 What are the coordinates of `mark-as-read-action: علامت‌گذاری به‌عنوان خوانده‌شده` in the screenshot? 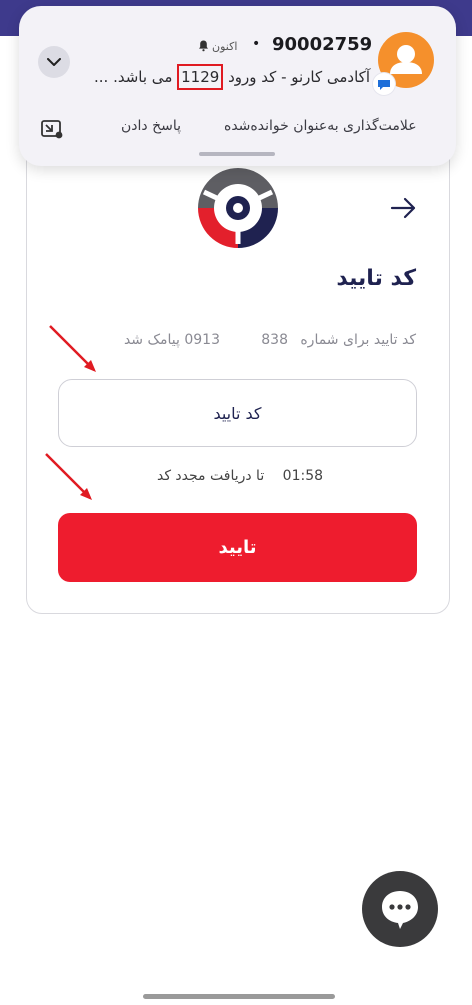 It's located at (320, 126).